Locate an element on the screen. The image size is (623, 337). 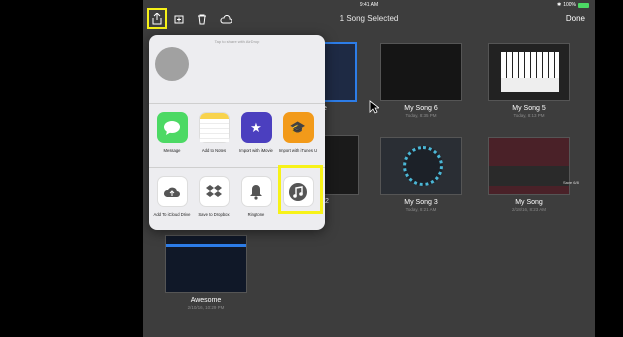
cloud-upload-icon is located at coordinates (172, 191).